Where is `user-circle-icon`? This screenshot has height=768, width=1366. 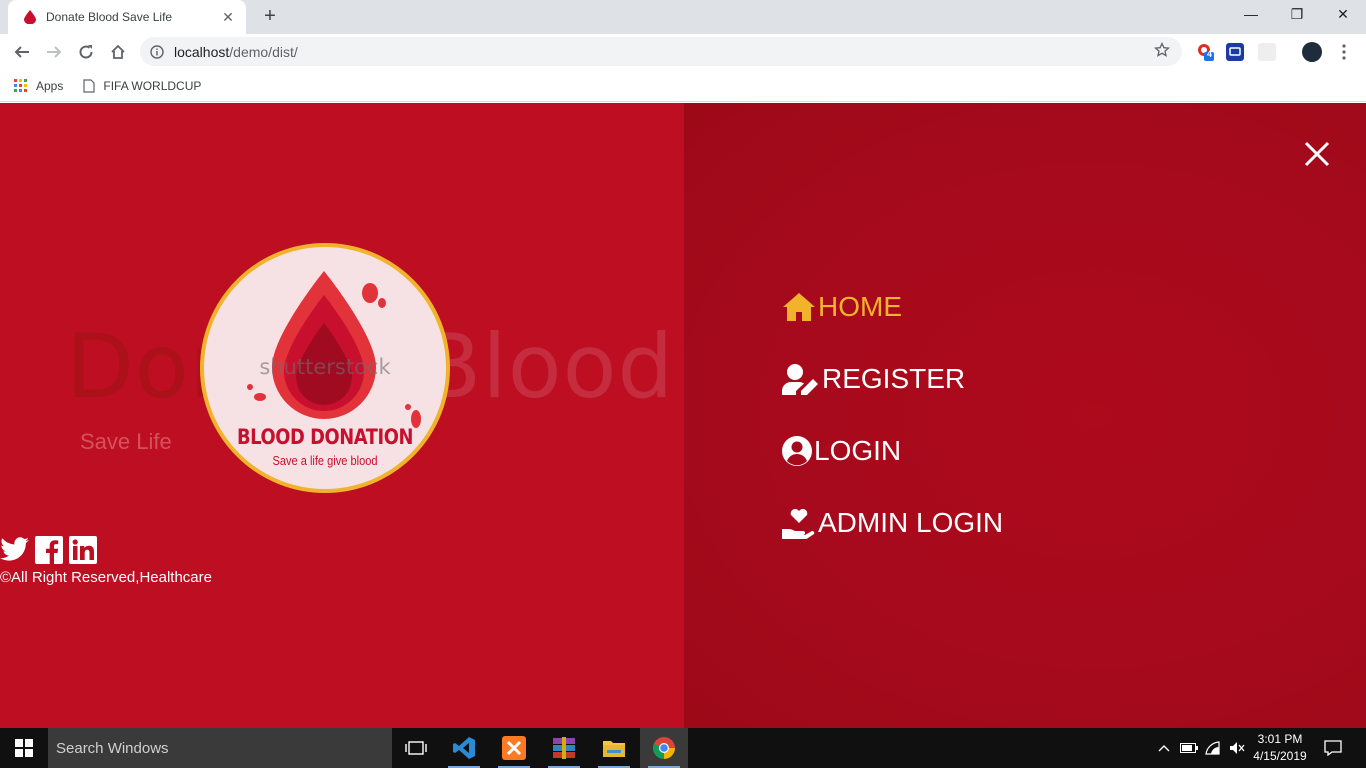
user-circle-icon is located at coordinates (797, 451).